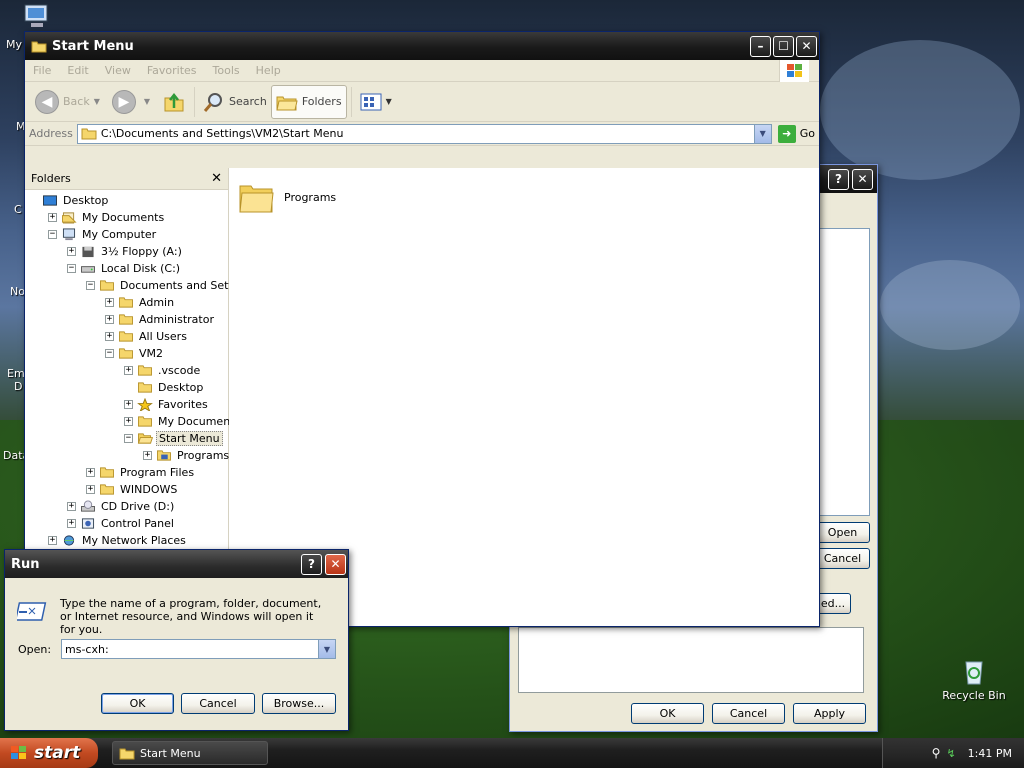  Describe the element at coordinates (783, 46) in the screenshot. I see `maximize-button: ☐` at that location.